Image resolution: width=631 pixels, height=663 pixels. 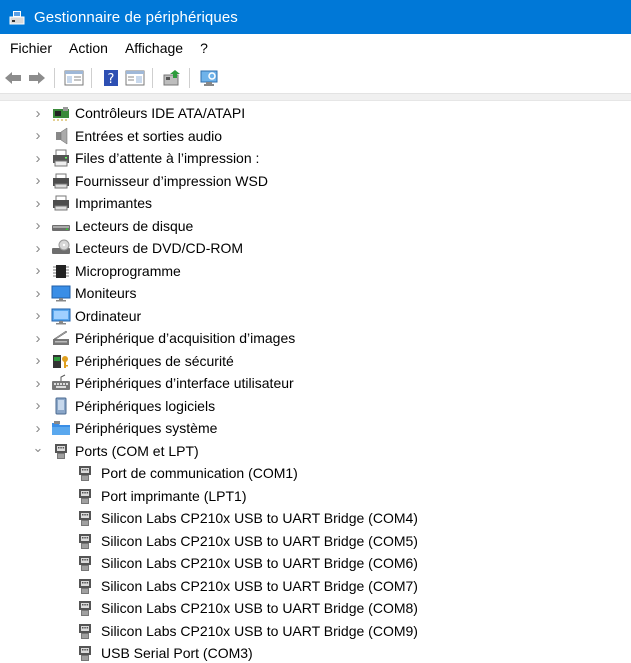 What do you see at coordinates (177, 653) in the screenshot?
I see `tree-device-label: USB Serial Port (COM3)` at bounding box center [177, 653].